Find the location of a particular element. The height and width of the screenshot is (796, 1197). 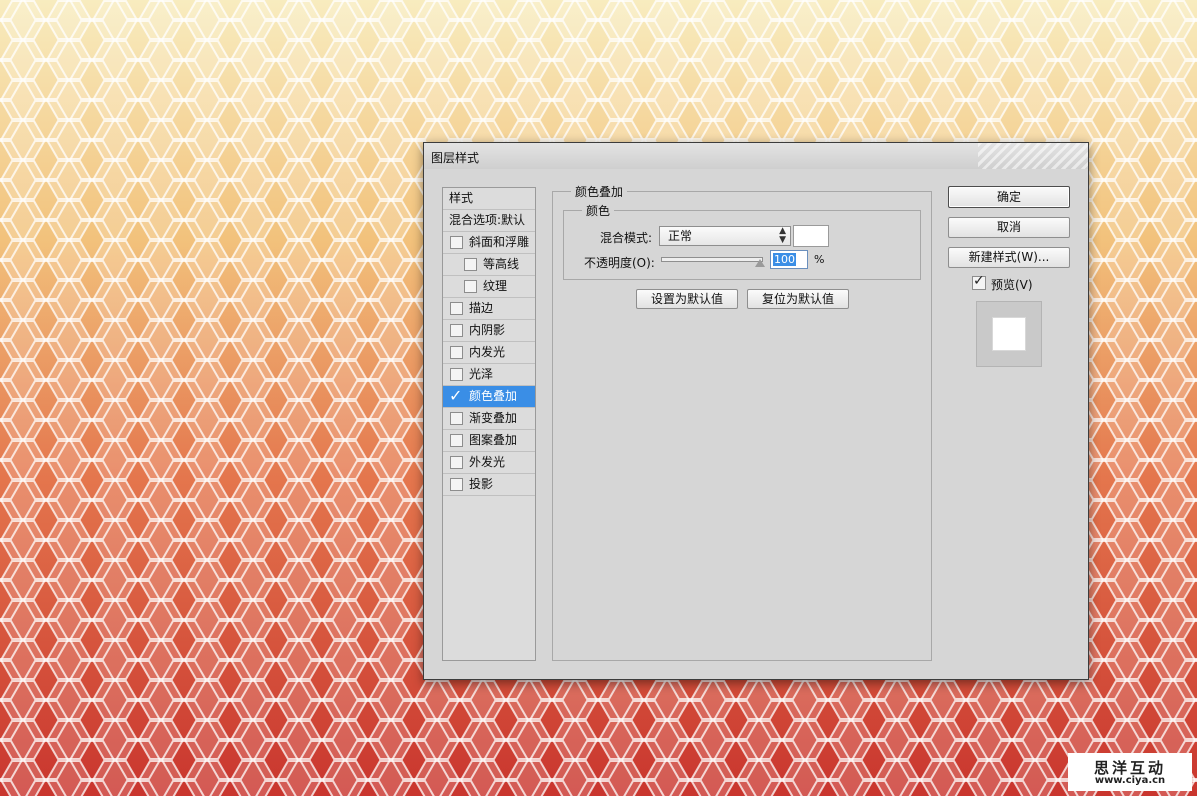

ok-button: 确定 is located at coordinates (1009, 197).